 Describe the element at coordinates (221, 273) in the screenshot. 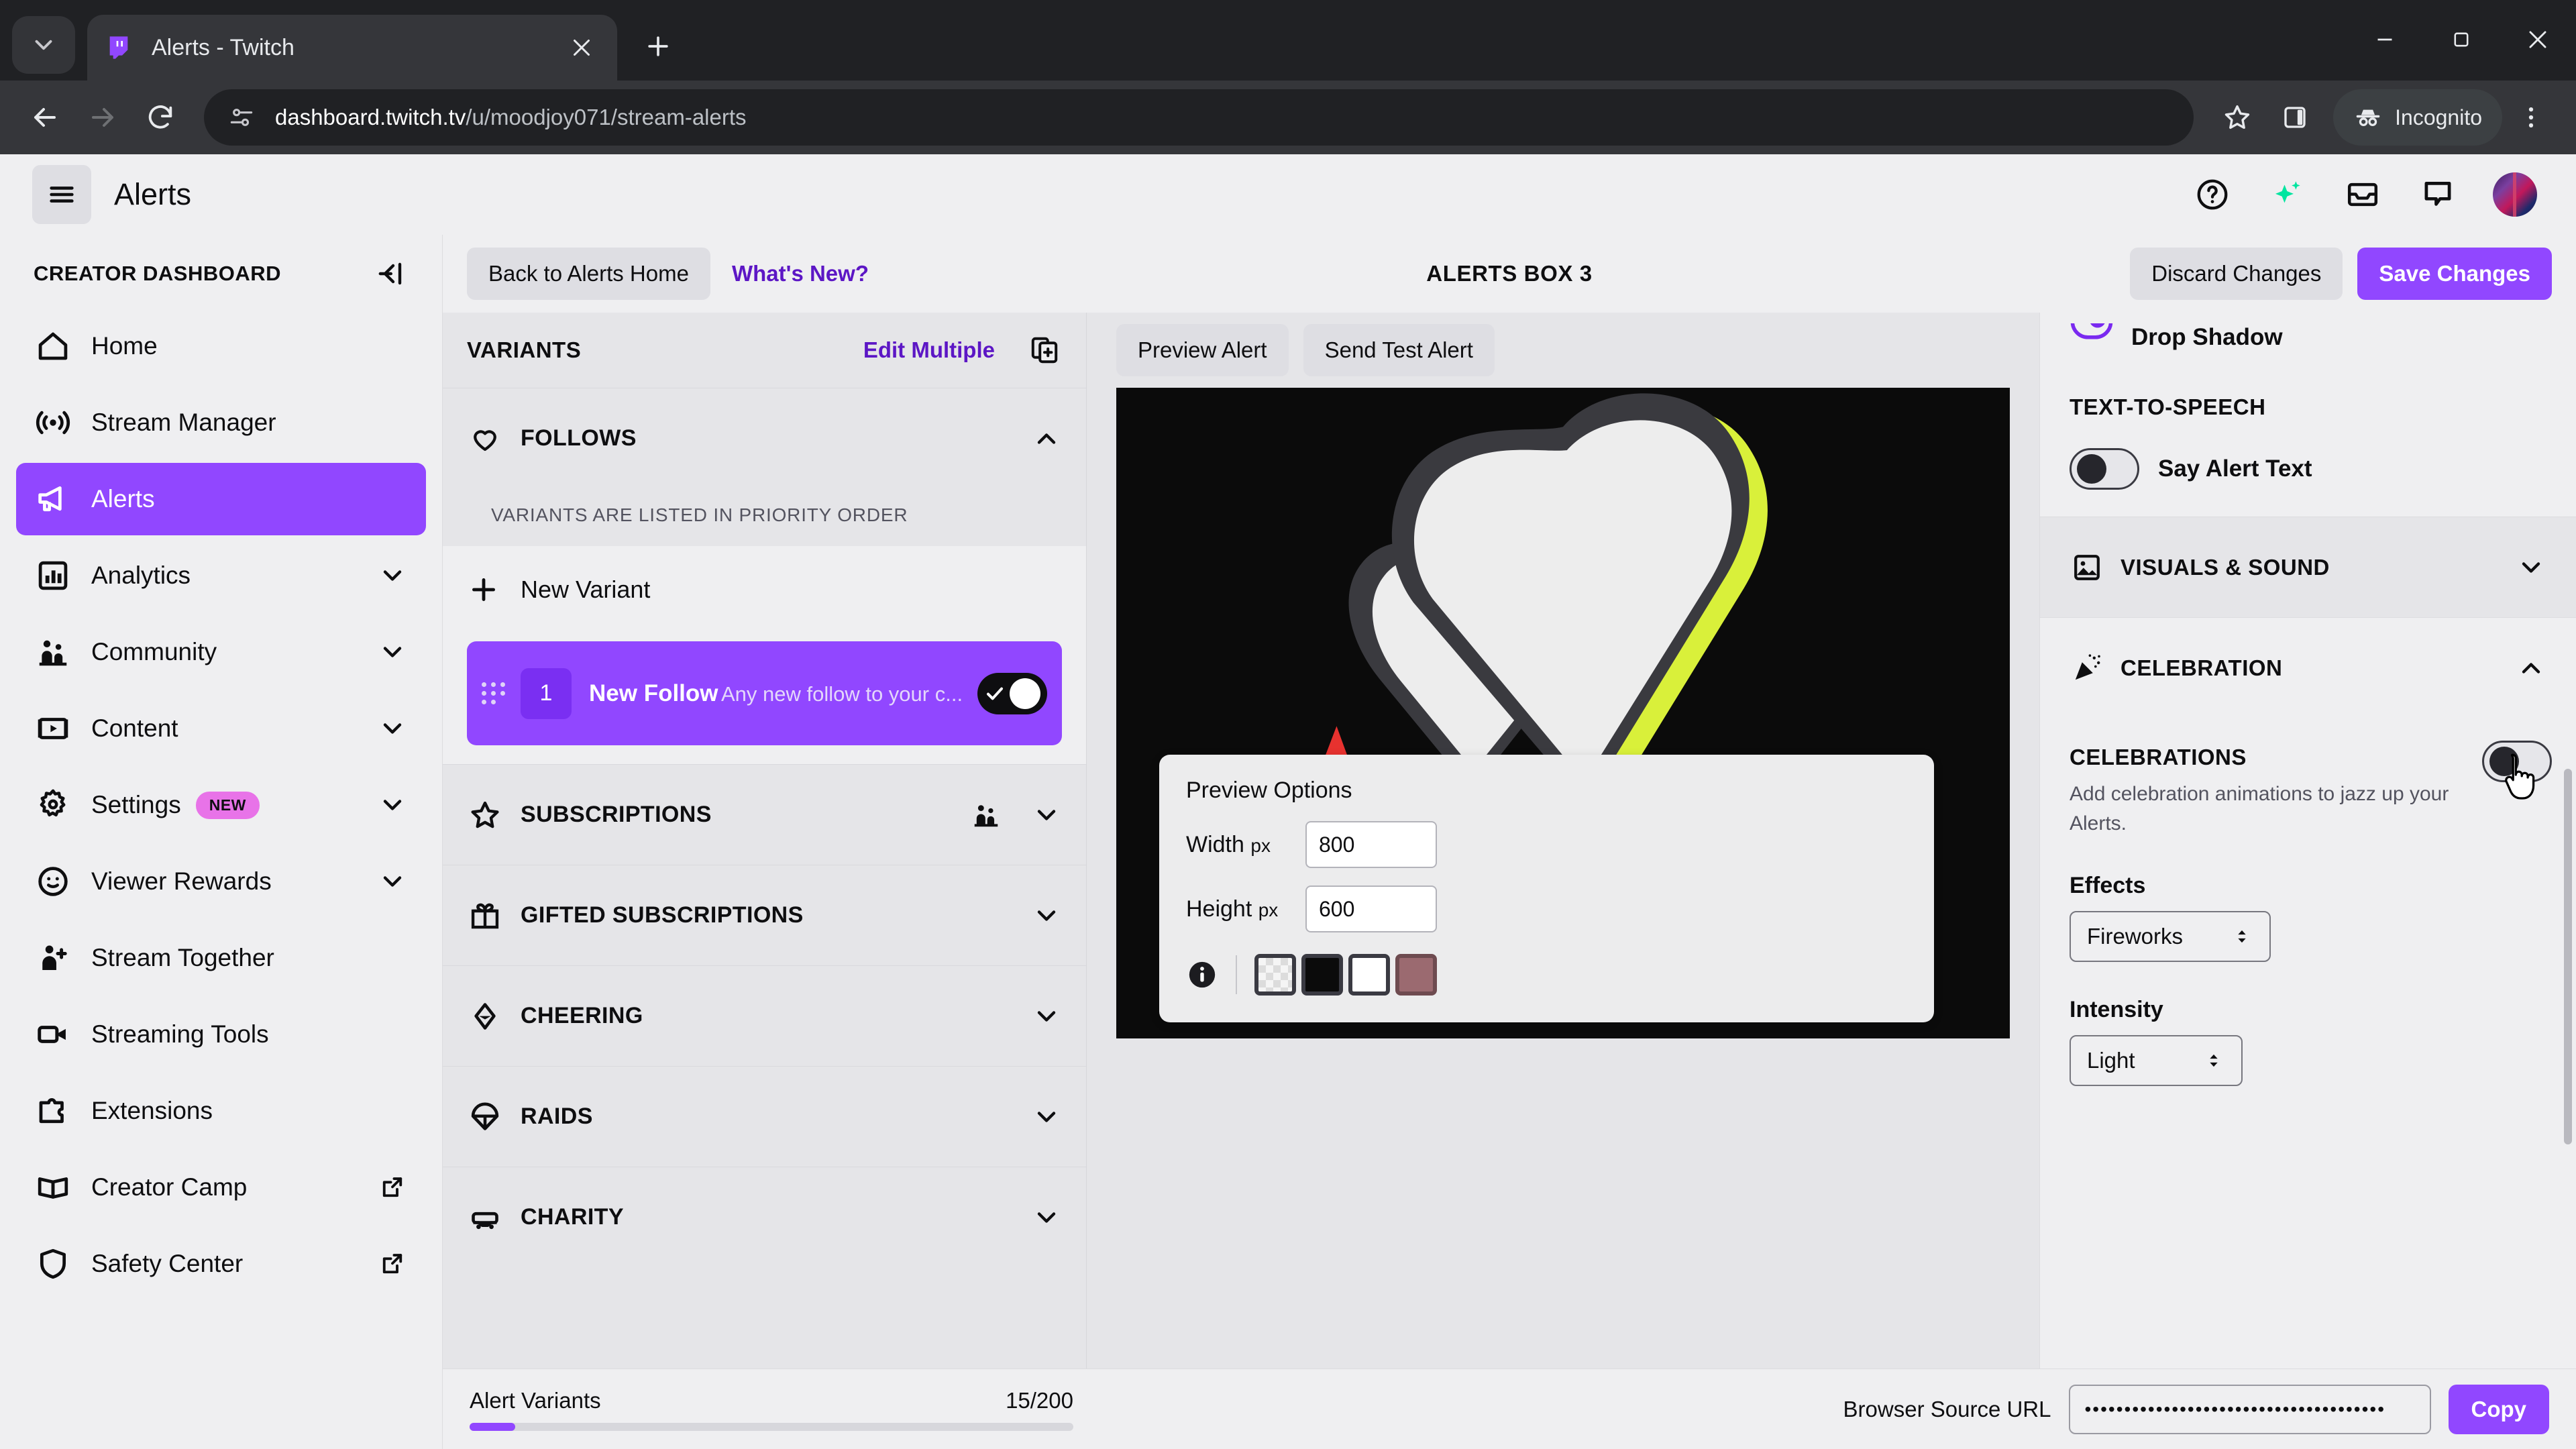

I see `sidebar-header: CREATOR DASHBOARD` at that location.